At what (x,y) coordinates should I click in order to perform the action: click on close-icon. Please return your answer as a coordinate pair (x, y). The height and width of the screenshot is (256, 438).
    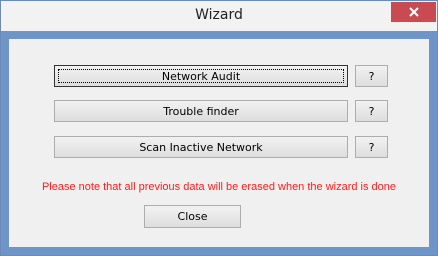
    Looking at the image, I should click on (413, 12).